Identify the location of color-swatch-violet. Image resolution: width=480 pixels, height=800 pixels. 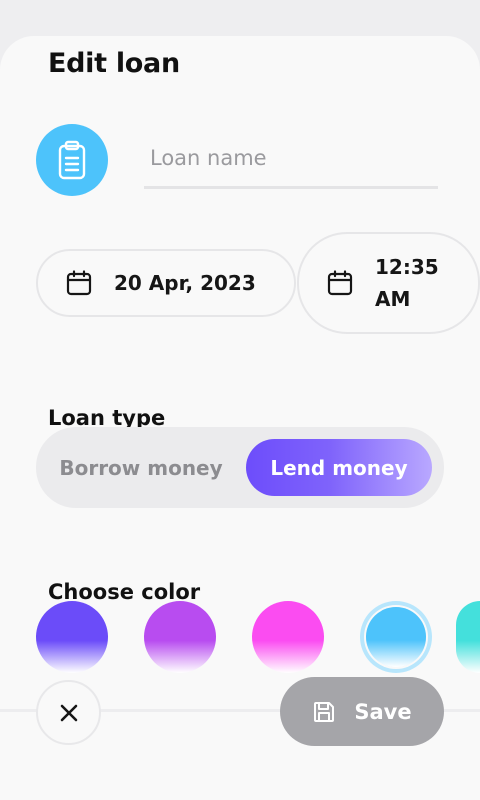
(180, 637).